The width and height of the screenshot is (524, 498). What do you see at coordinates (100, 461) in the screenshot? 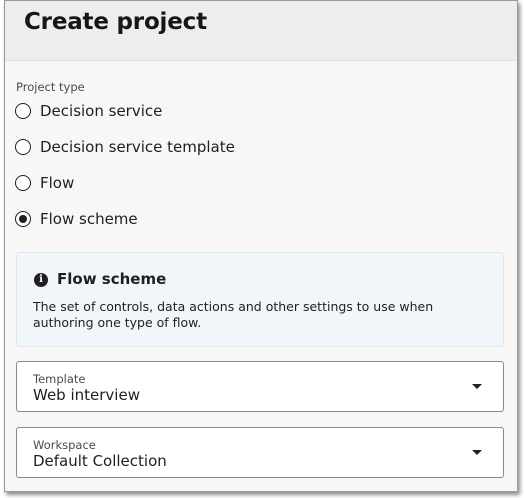
I see `workspace-value: Default Collection` at bounding box center [100, 461].